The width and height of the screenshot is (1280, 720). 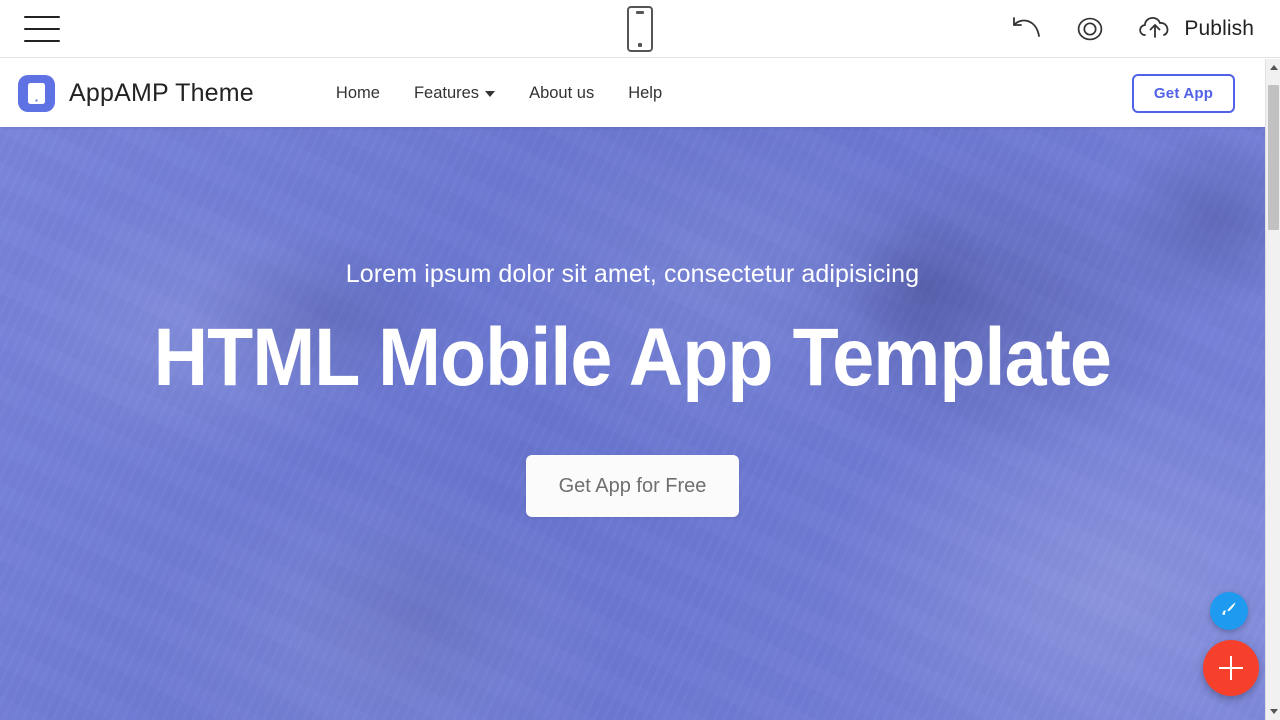 What do you see at coordinates (490, 94) in the screenshot?
I see `chevron-down-icon` at bounding box center [490, 94].